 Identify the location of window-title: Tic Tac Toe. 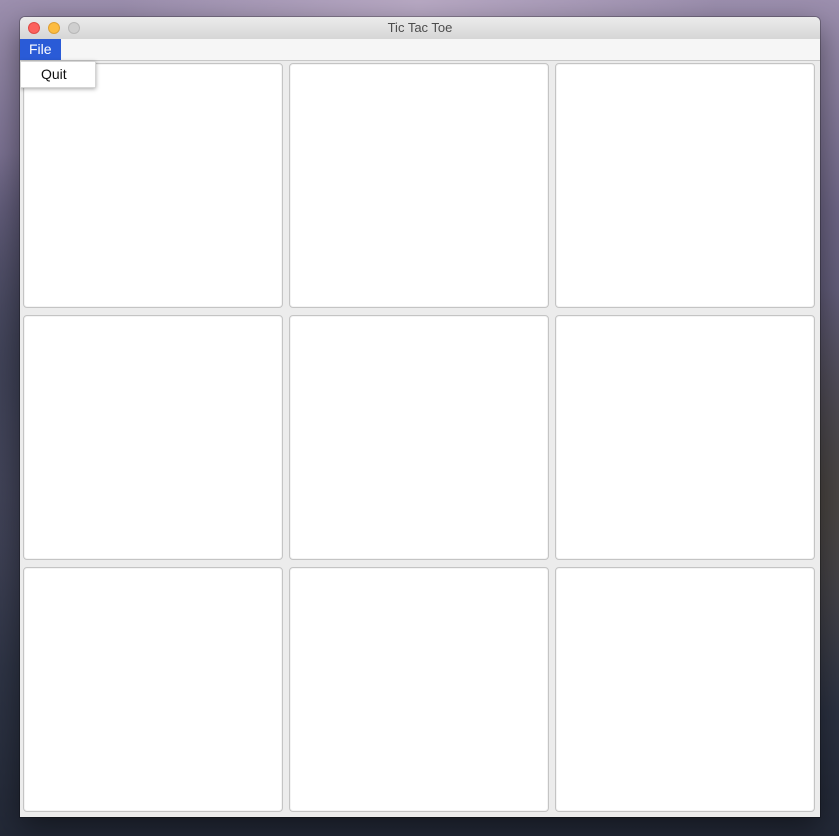
(420, 27).